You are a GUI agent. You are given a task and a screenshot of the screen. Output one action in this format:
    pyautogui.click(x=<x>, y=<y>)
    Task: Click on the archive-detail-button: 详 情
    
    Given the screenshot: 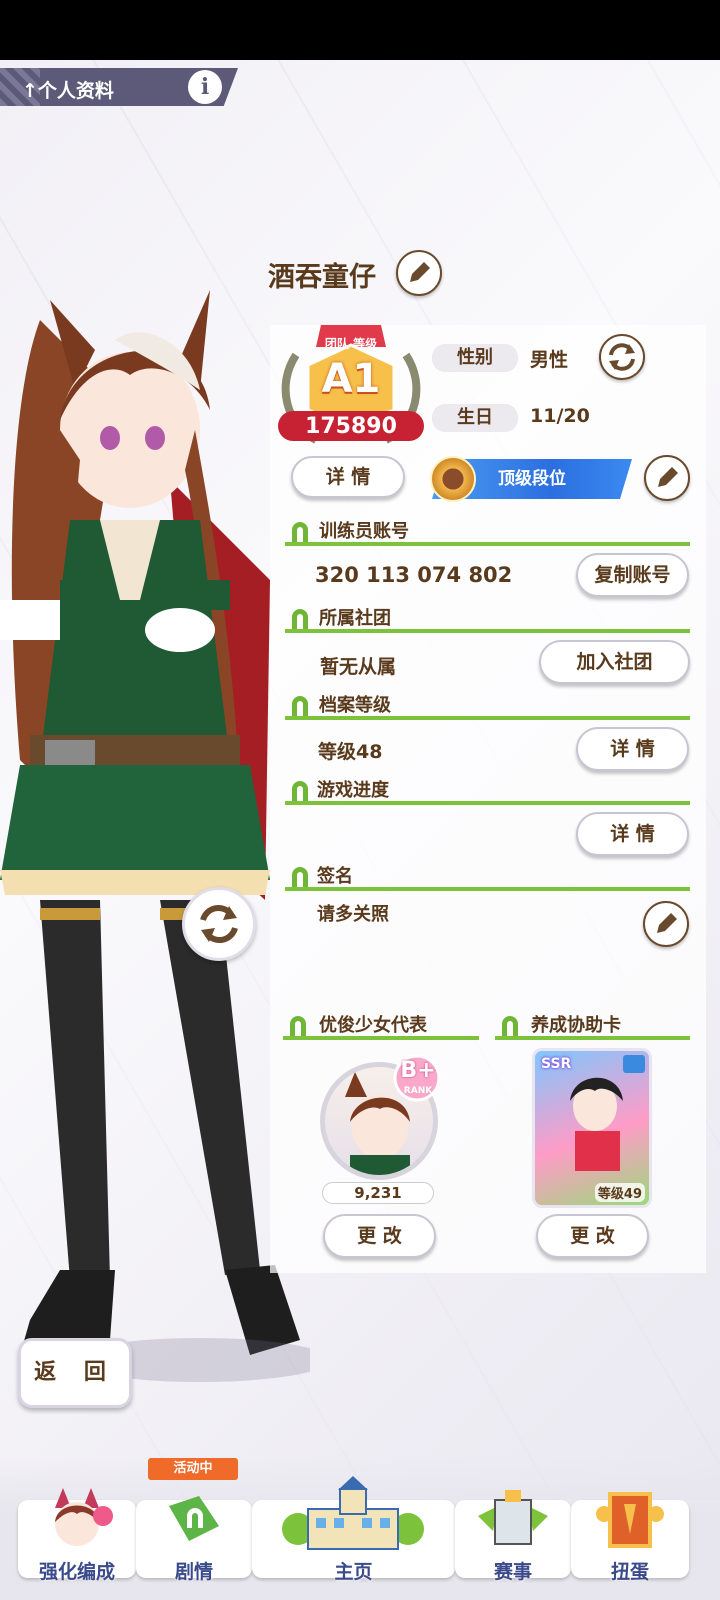 What is the action you would take?
    pyautogui.click(x=632, y=749)
    